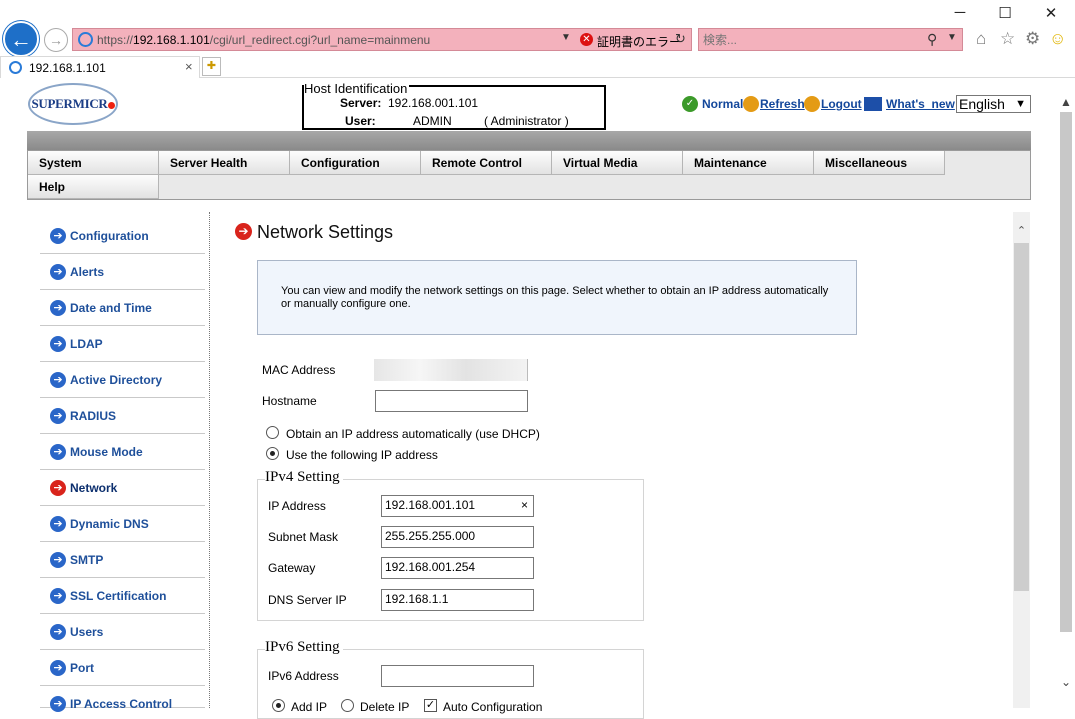  What do you see at coordinates (1057, 39) in the screenshot?
I see `smiley-feedback-icon: ☺` at bounding box center [1057, 39].